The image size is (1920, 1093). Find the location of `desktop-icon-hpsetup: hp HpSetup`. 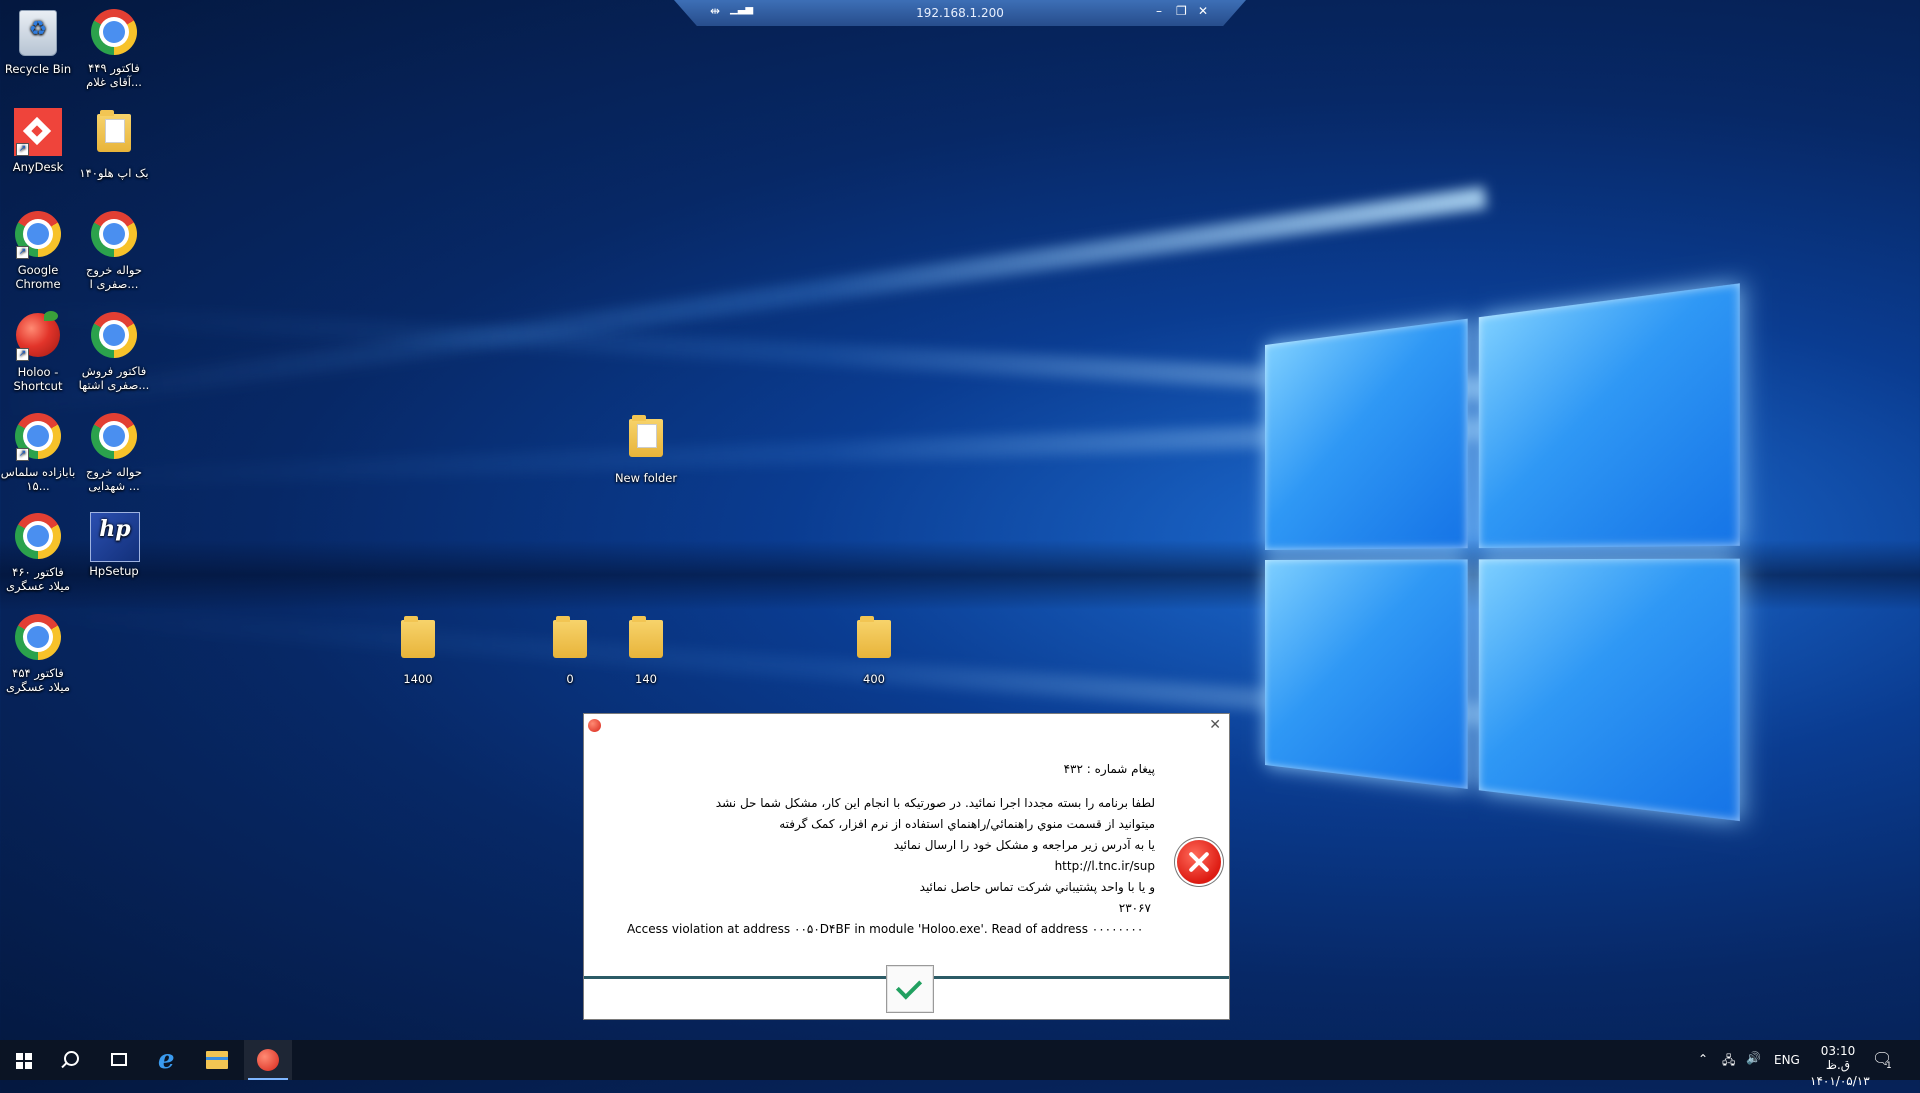

desktop-icon-hpsetup: hp HpSetup is located at coordinates (114, 545).